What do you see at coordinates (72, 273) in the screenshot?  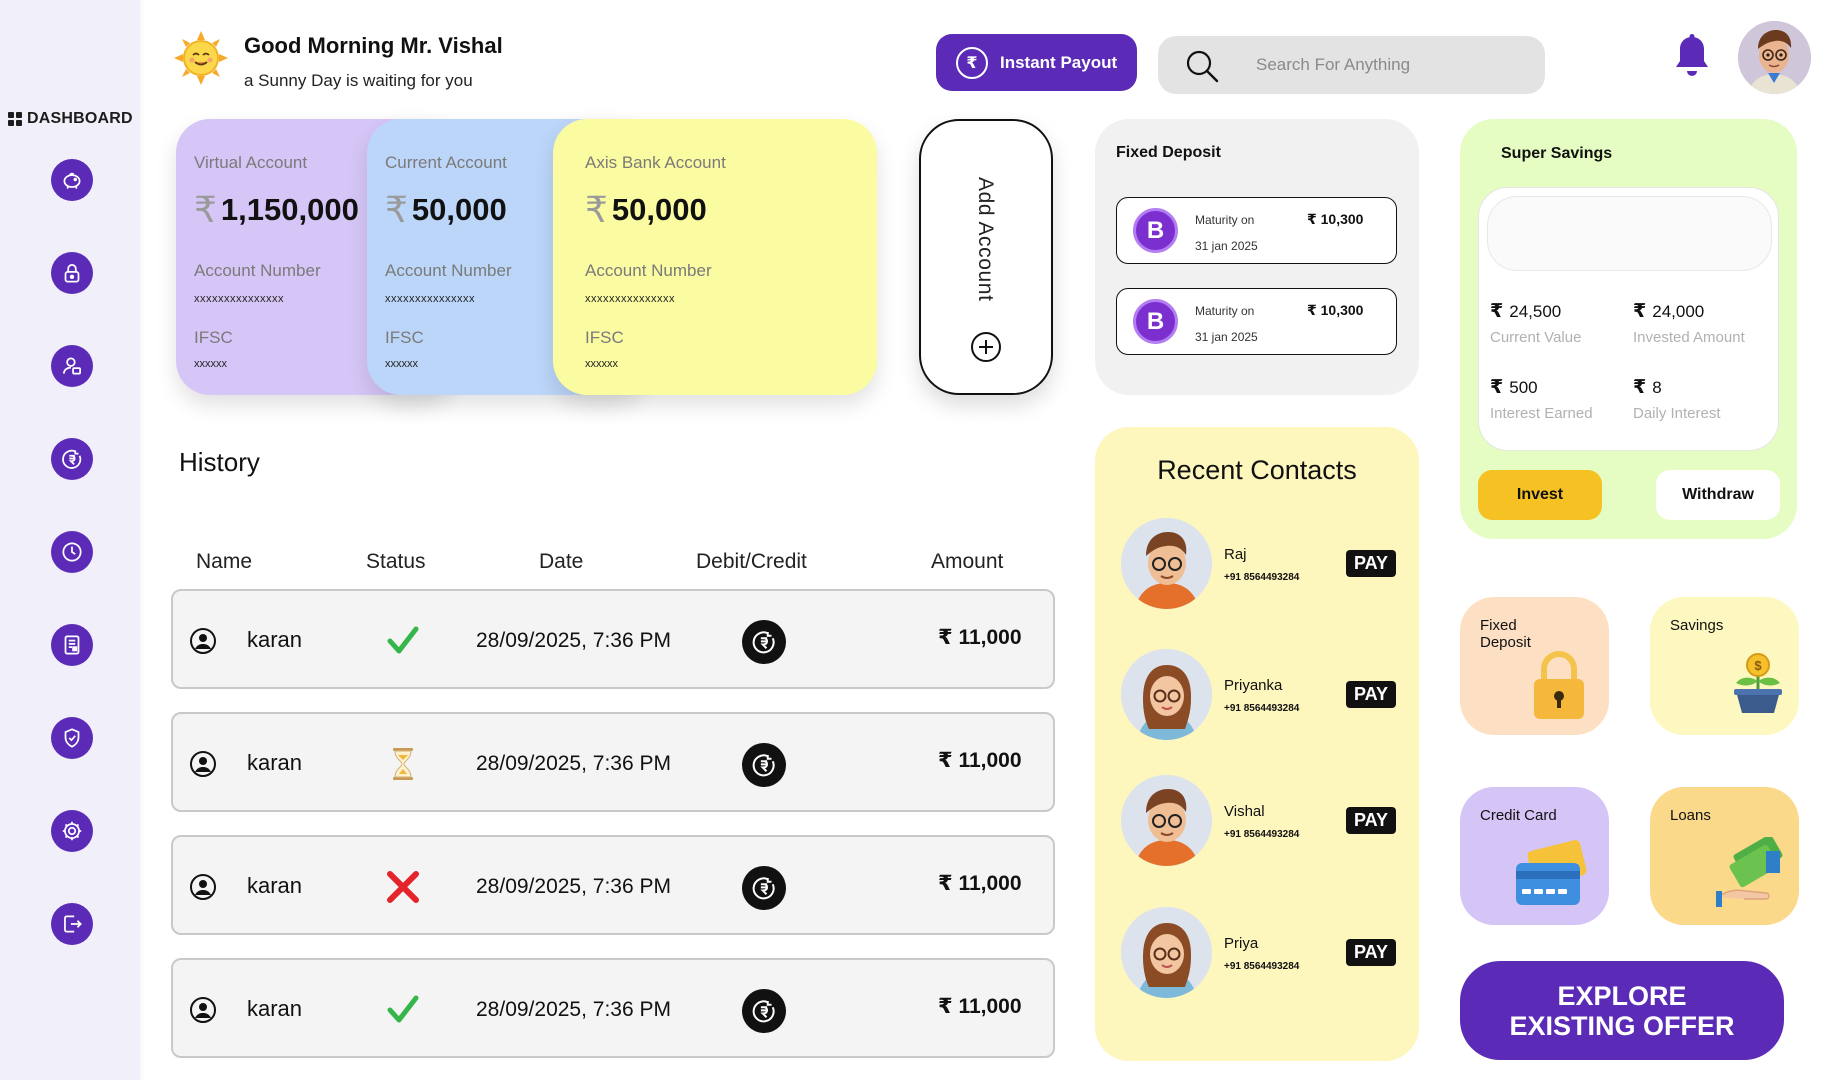 I see `lock-icon` at bounding box center [72, 273].